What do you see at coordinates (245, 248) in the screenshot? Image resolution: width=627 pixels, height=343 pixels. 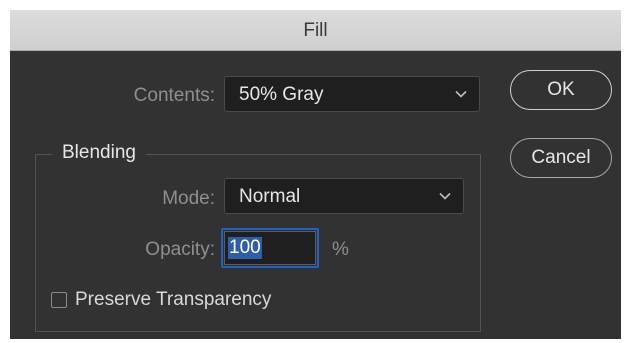 I see `opacity-value: 100` at bounding box center [245, 248].